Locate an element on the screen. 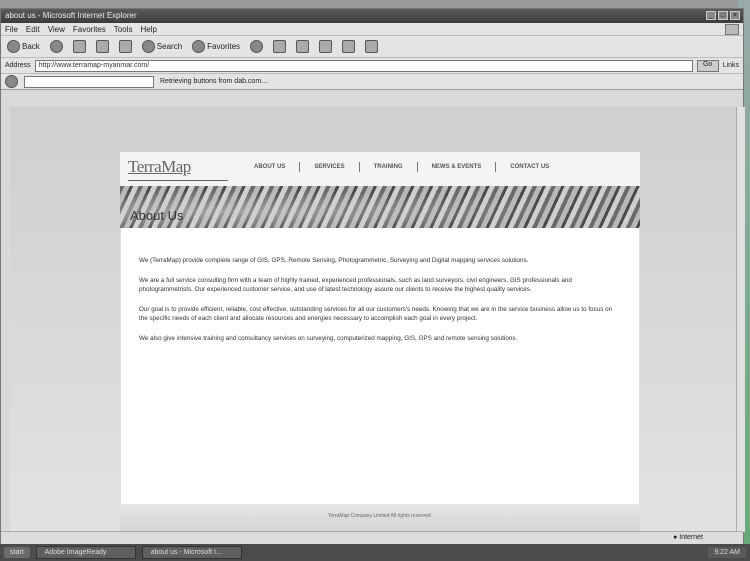 The image size is (750, 561). forward-button is located at coordinates (56, 46).